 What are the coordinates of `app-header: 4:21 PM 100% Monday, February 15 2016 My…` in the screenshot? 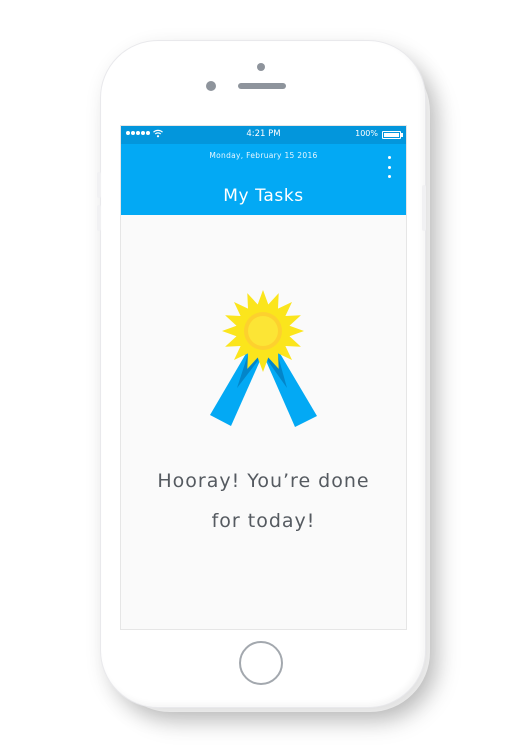 It's located at (263, 170).